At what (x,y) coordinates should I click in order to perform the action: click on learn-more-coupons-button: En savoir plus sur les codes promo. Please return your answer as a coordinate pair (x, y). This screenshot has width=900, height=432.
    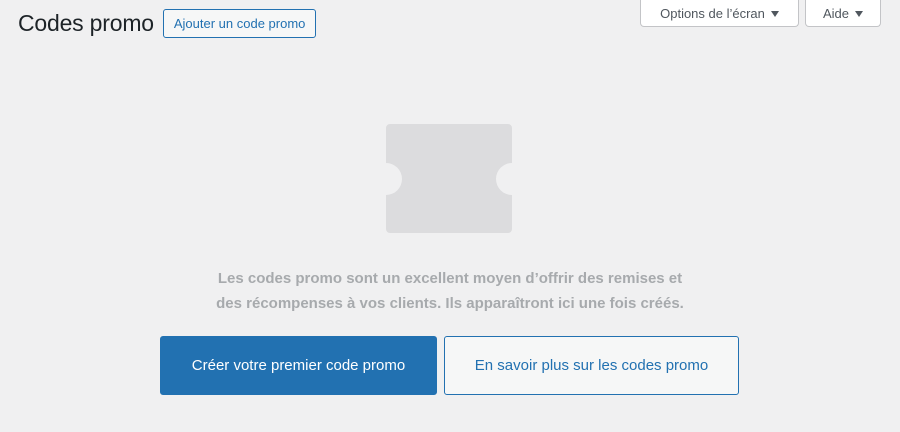
    Looking at the image, I should click on (591, 365).